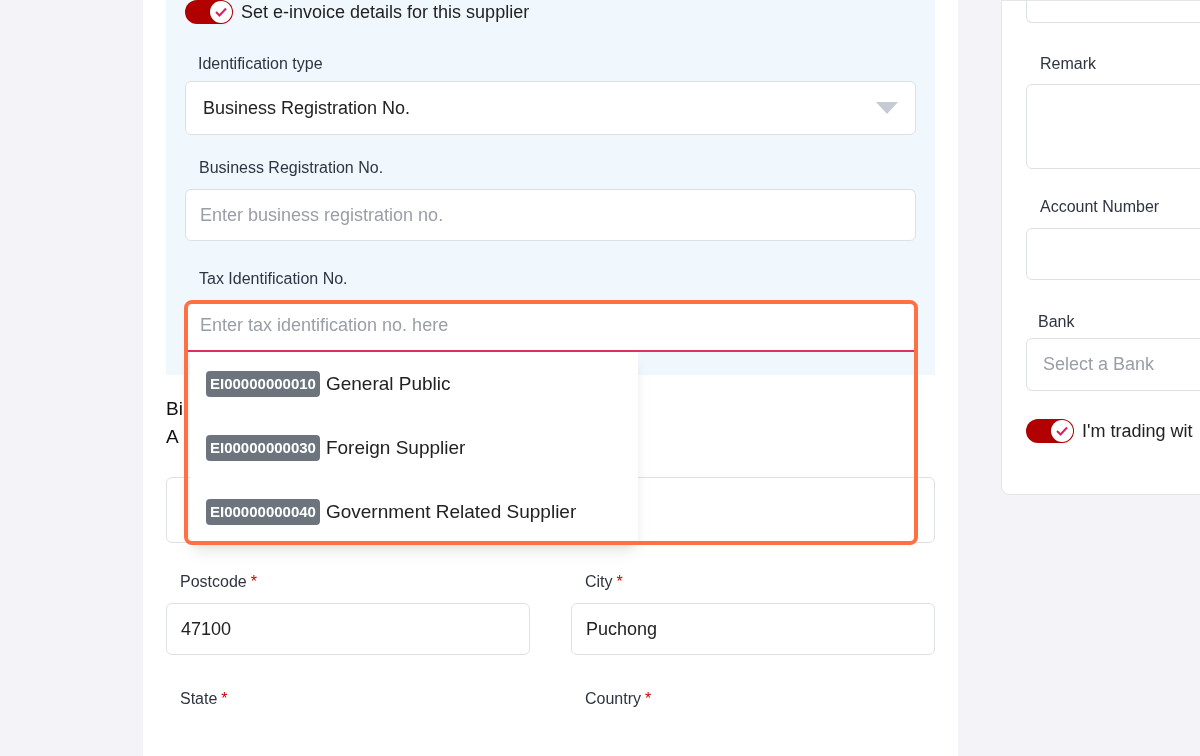 This screenshot has height=756, width=1200. What do you see at coordinates (199, 699) in the screenshot?
I see `field-label: State` at bounding box center [199, 699].